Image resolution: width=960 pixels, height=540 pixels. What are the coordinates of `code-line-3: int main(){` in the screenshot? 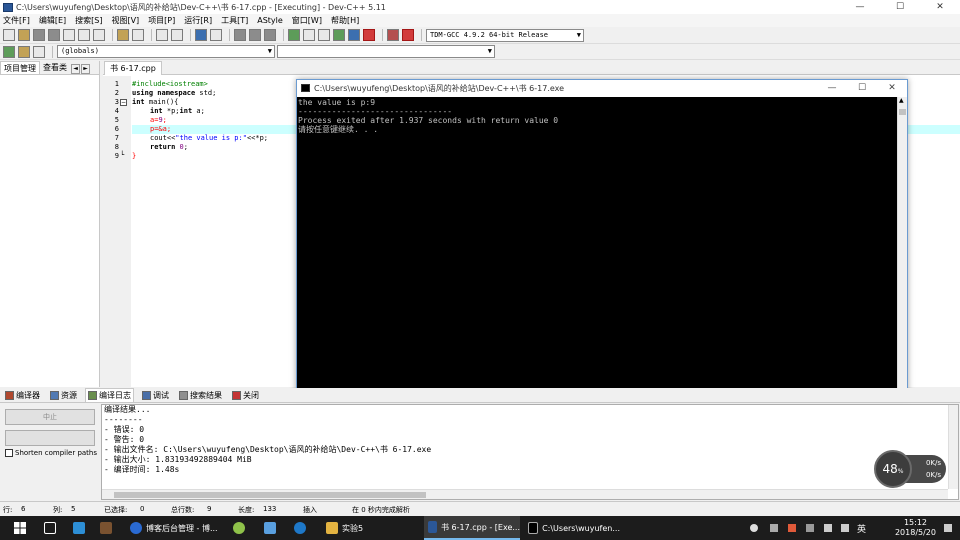 It's located at (155, 102).